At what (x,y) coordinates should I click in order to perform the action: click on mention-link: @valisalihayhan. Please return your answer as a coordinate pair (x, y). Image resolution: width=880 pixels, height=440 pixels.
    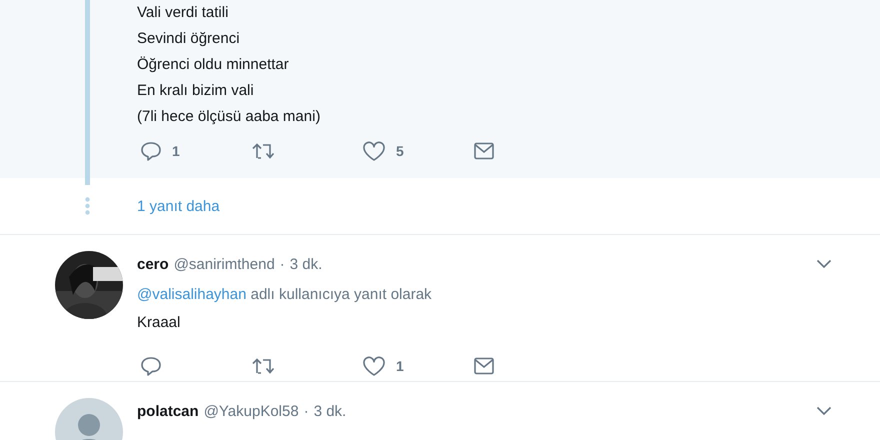
    Looking at the image, I should click on (191, 294).